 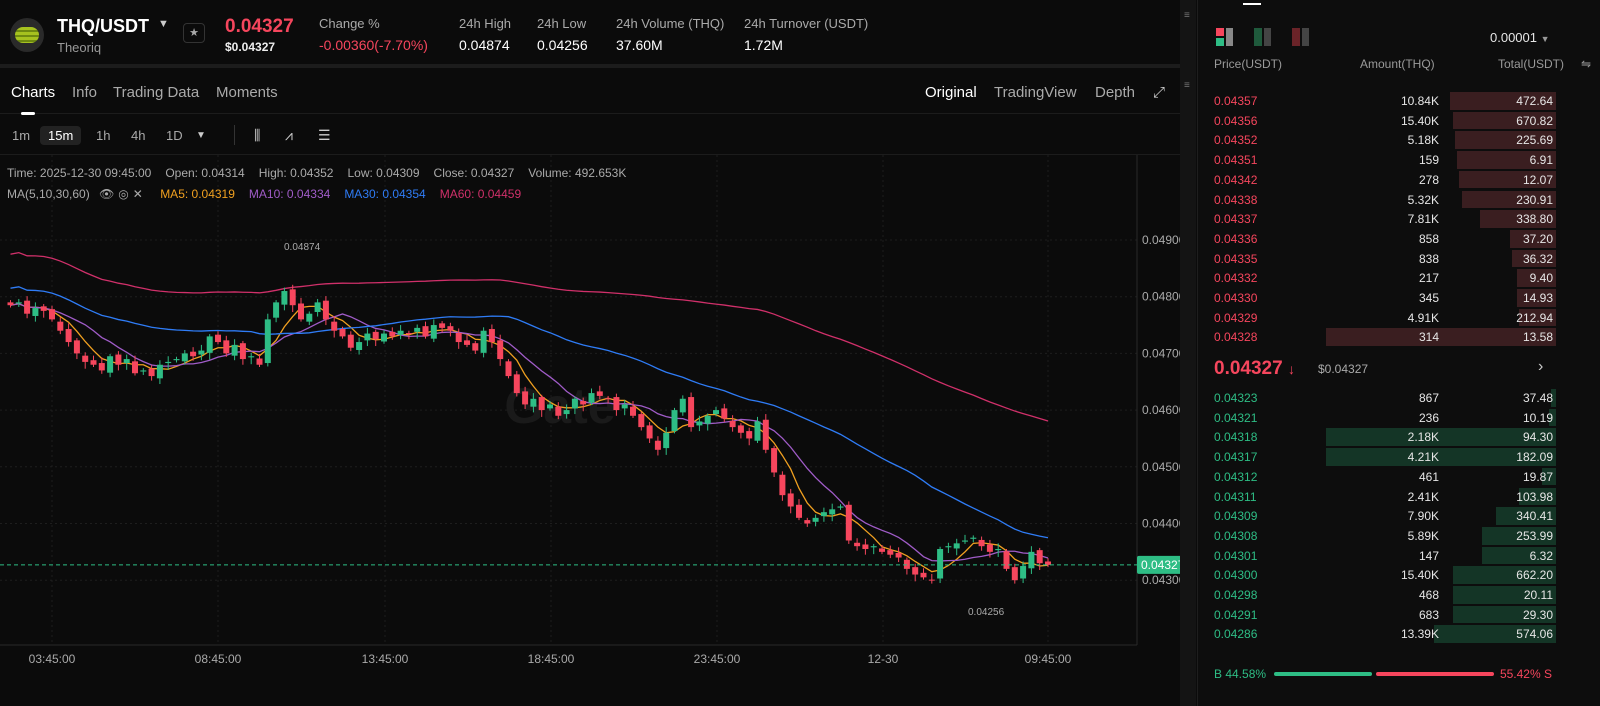 I want to click on indicator-icon: ⩘, so click(x=289, y=135).